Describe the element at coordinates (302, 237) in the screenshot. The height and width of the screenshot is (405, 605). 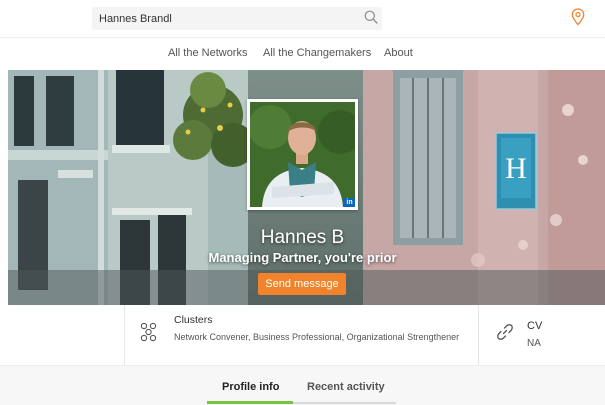
I see `profile-name: Hannes B` at that location.